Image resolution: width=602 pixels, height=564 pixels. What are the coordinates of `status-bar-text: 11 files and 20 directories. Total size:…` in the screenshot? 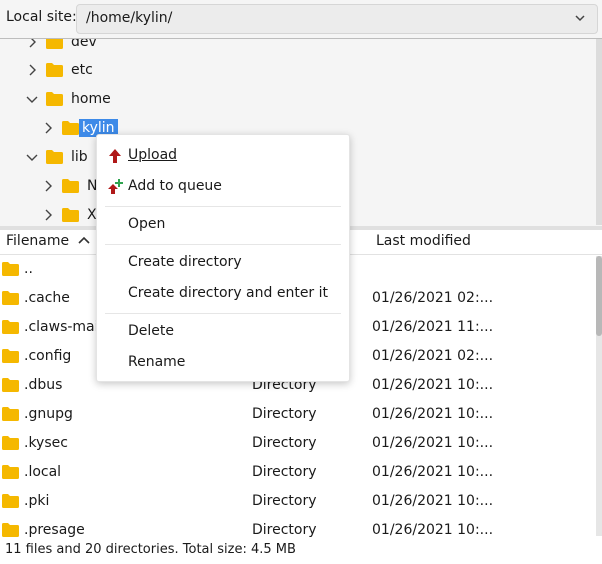 It's located at (150, 549).